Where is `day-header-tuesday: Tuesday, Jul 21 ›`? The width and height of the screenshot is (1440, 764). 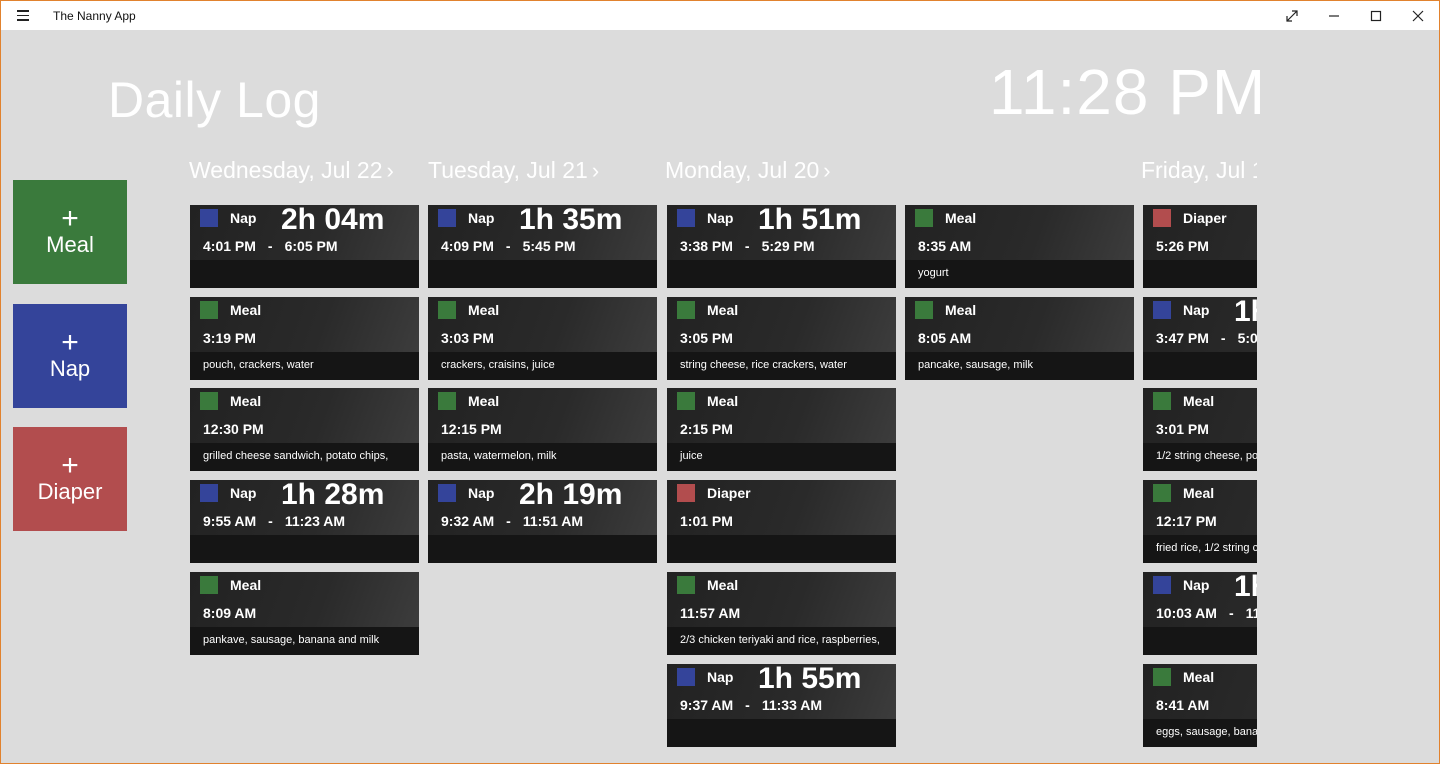
day-header-tuesday: Tuesday, Jul 21 › is located at coordinates (513, 170).